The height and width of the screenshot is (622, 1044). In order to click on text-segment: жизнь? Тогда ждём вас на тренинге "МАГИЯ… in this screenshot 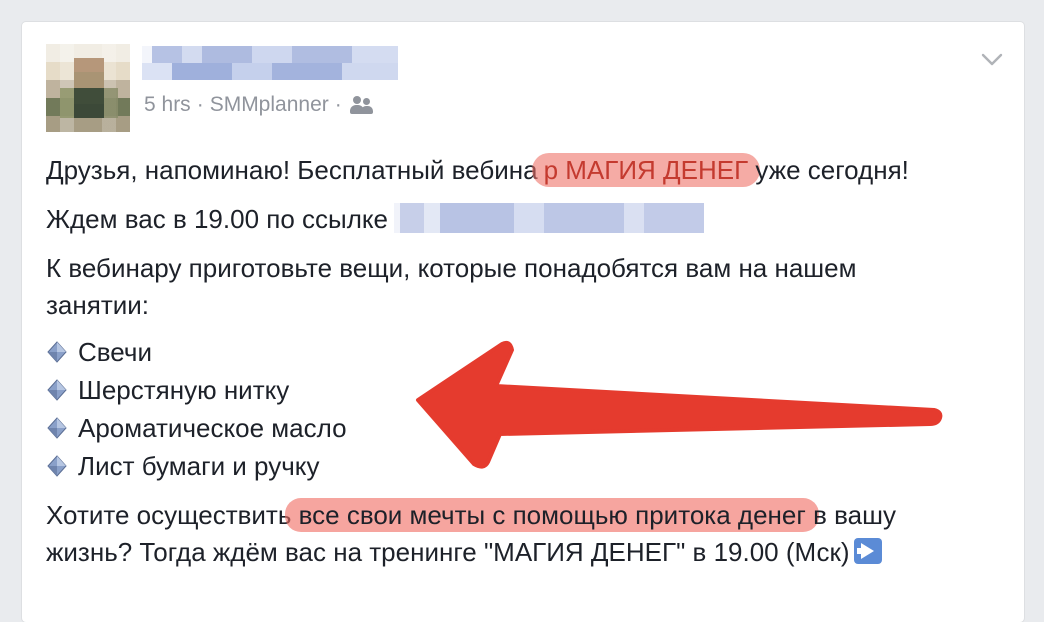, I will do `click(448, 552)`.